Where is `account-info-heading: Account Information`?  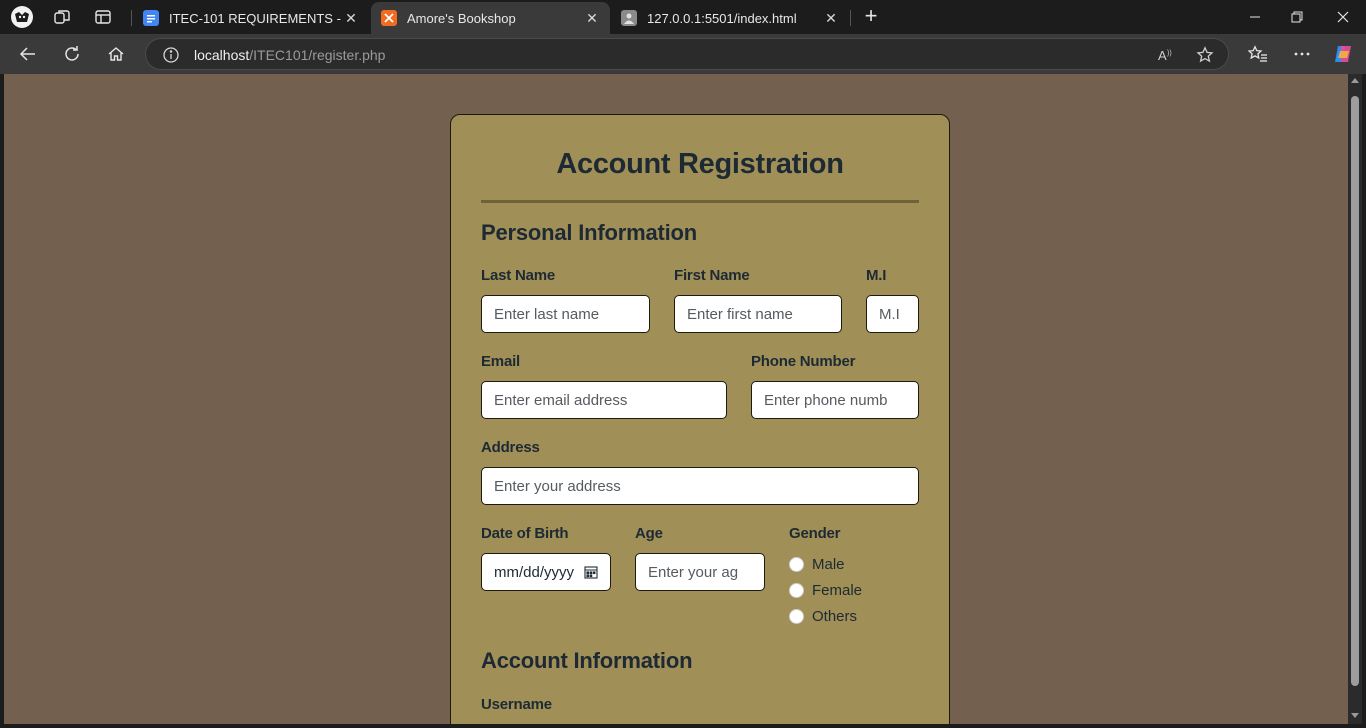 account-info-heading: Account Information is located at coordinates (587, 660).